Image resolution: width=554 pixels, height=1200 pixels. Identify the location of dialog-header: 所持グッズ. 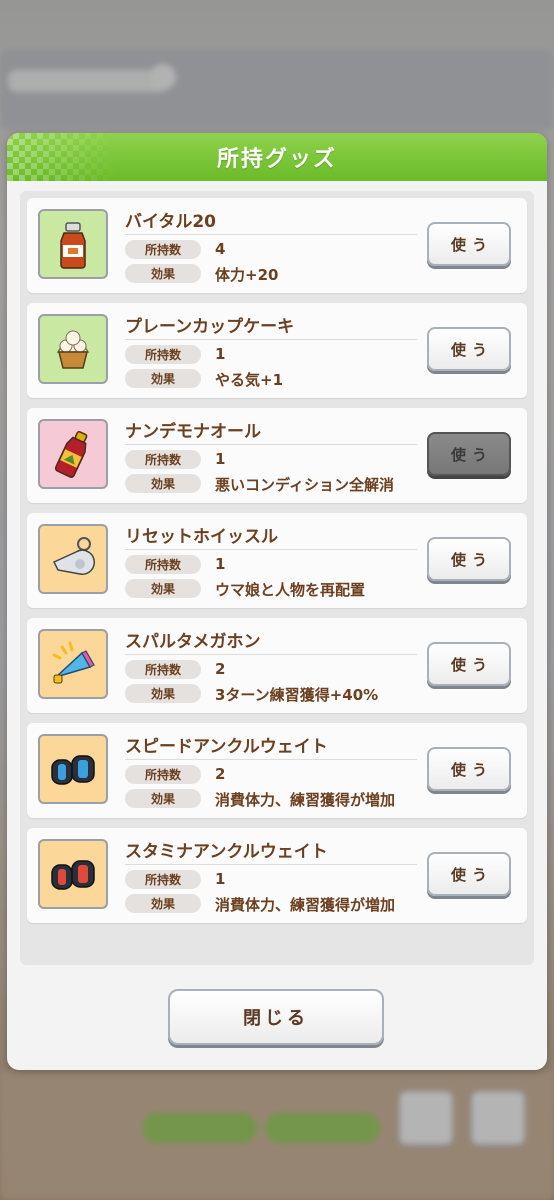
(277, 157).